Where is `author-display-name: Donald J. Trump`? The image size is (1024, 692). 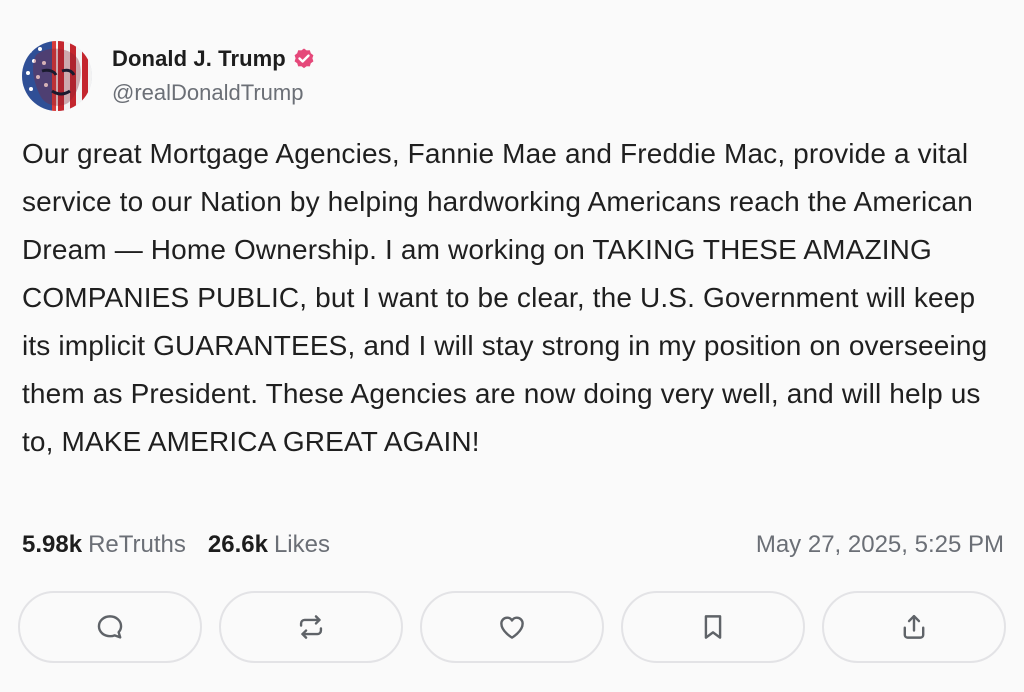
author-display-name: Donald J. Trump is located at coordinates (199, 59).